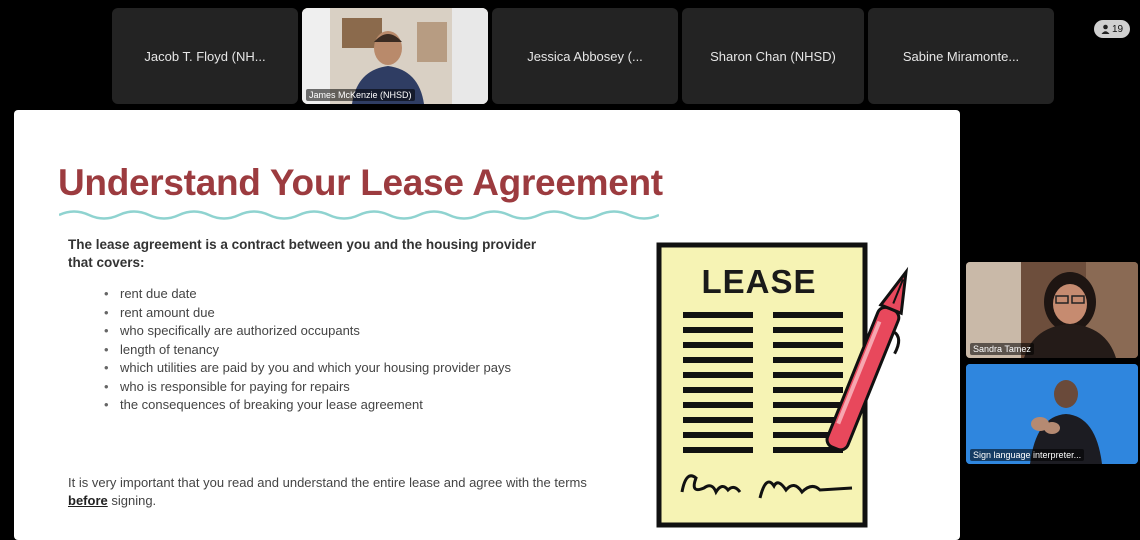 Image resolution: width=1140 pixels, height=540 pixels. I want to click on footer-text-after: signing., so click(132, 500).